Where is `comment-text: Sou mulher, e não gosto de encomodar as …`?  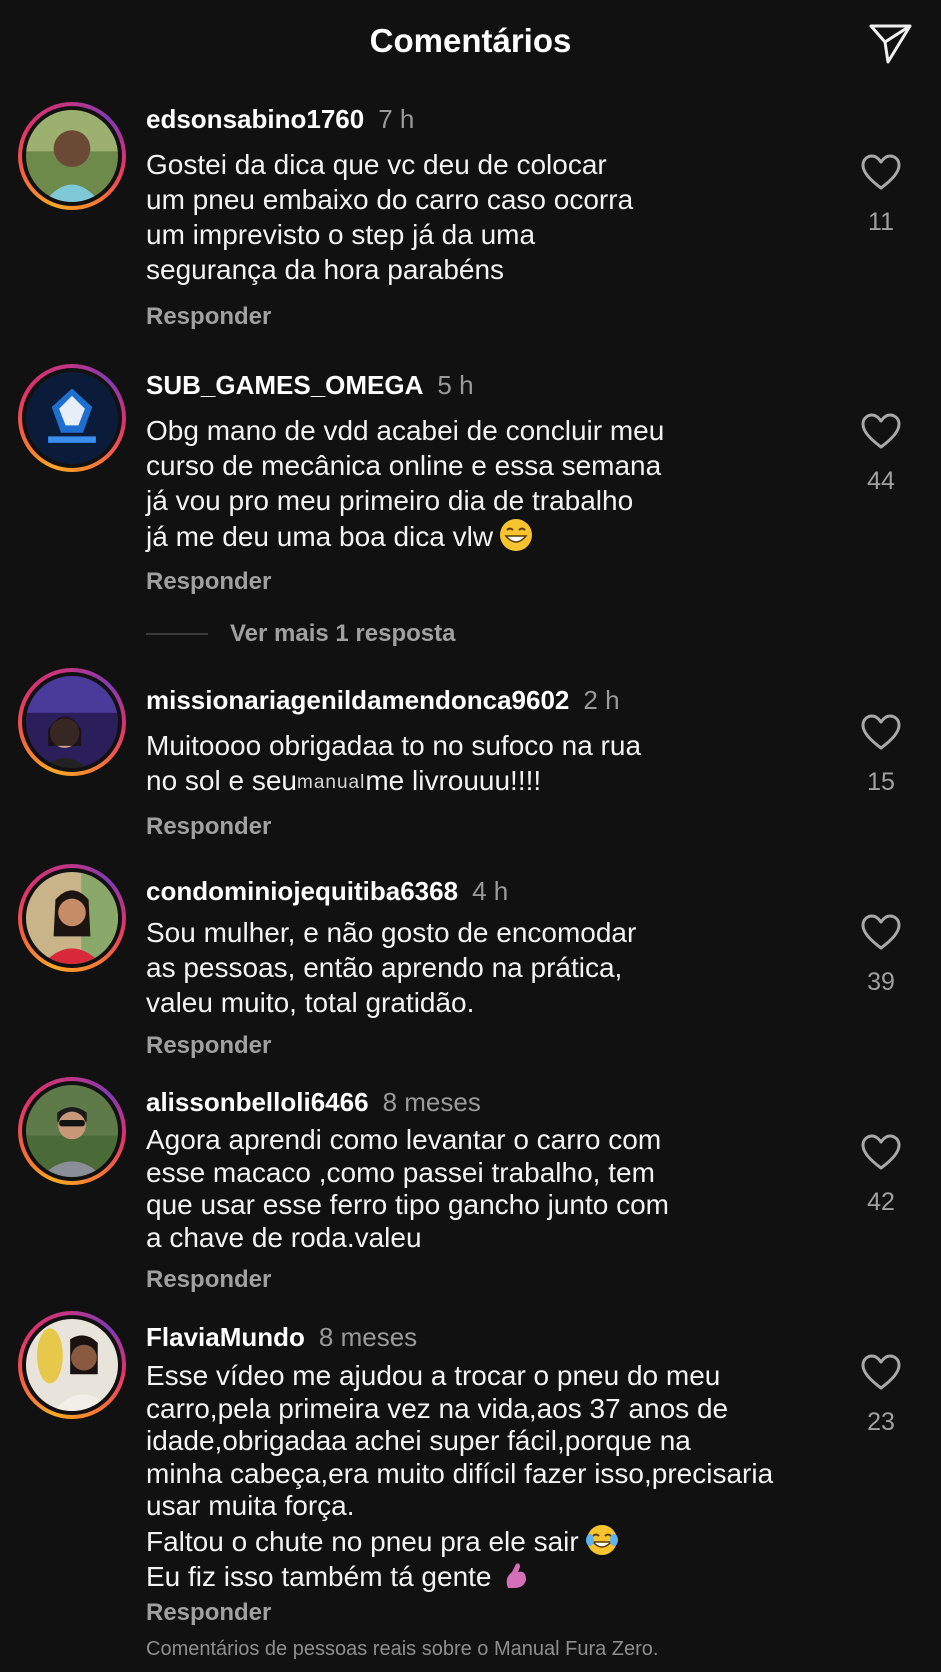 comment-text: Sou mulher, e não gosto de encomodar as … is located at coordinates (391, 967).